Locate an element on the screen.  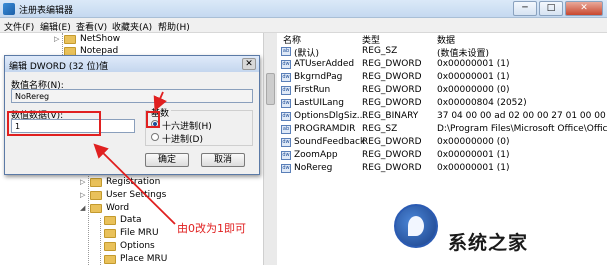
watermark-logo-icon is located at coordinates (416, 226).